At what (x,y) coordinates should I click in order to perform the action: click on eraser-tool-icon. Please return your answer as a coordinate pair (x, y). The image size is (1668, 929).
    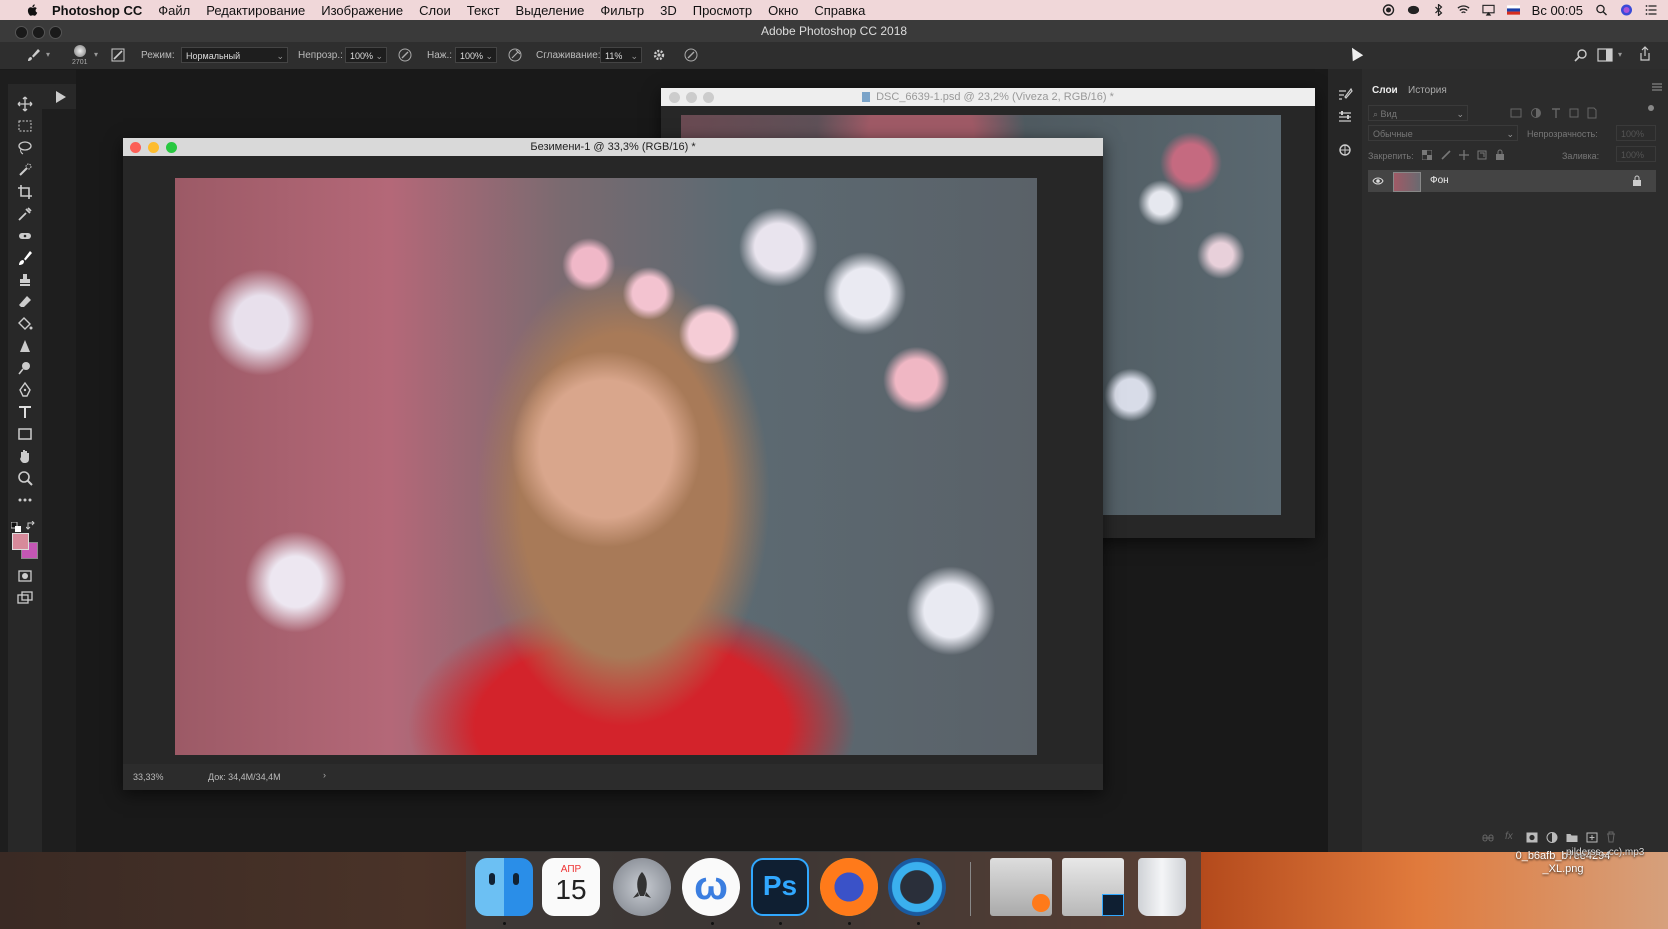
    Looking at the image, I should click on (25, 302).